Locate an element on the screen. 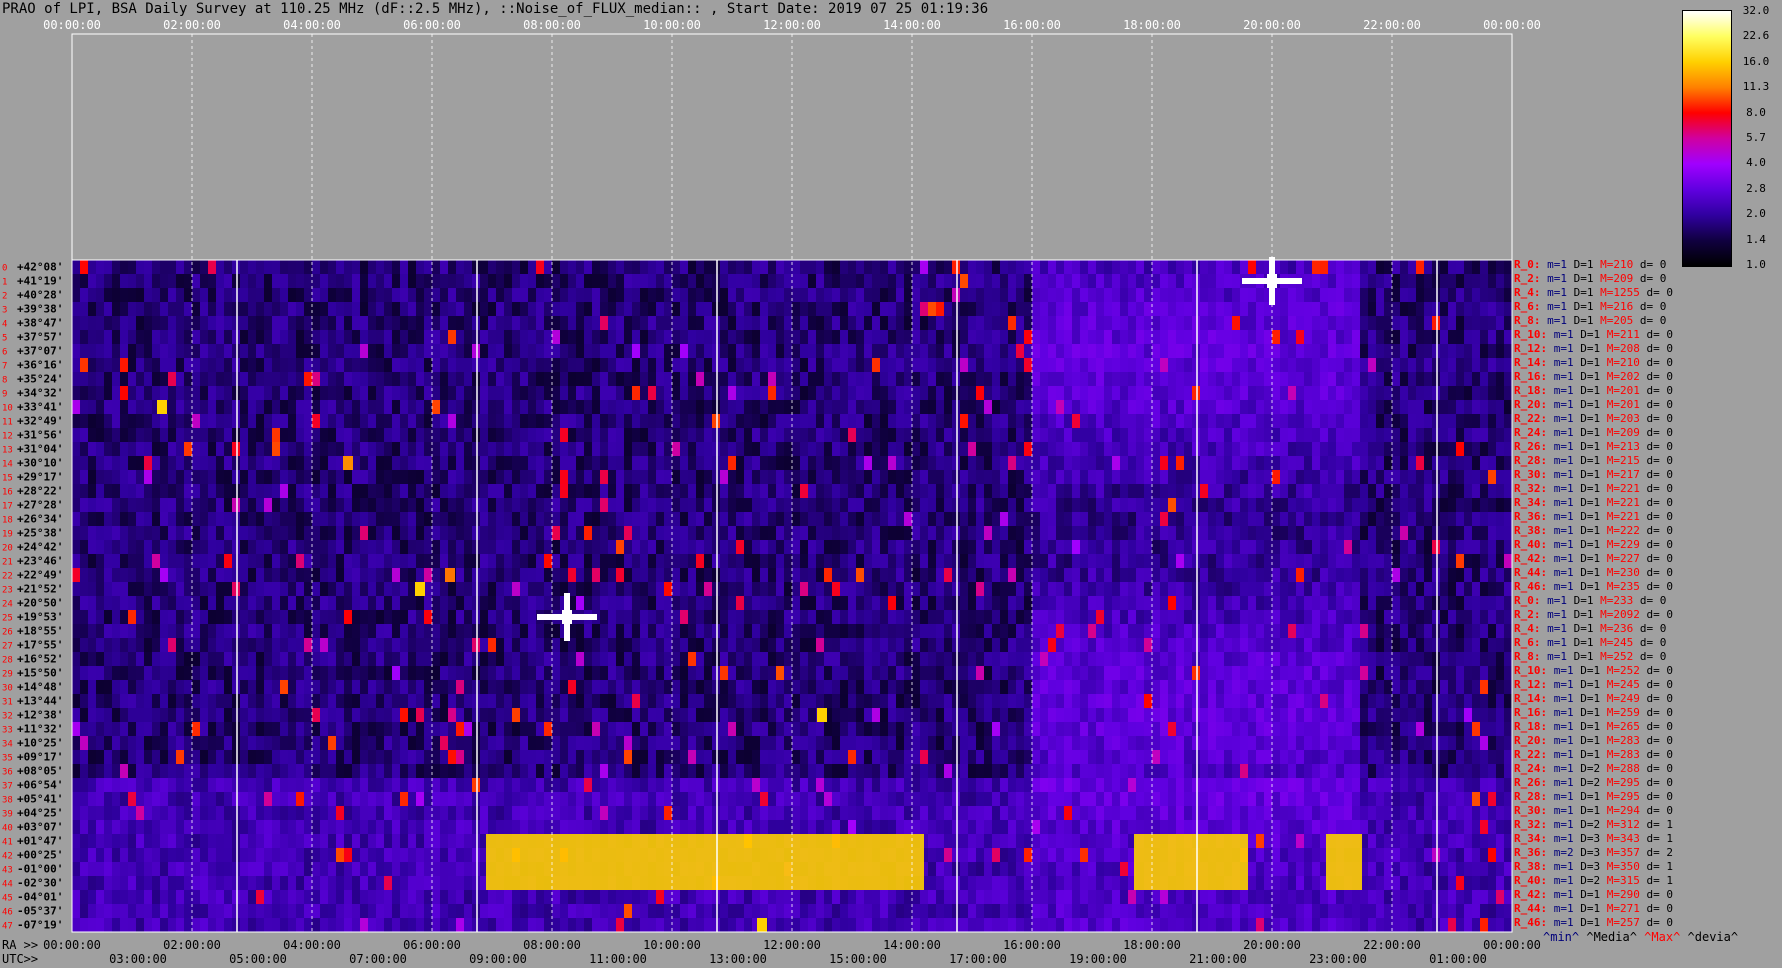  beam-number-44: 44 is located at coordinates (7, 885).